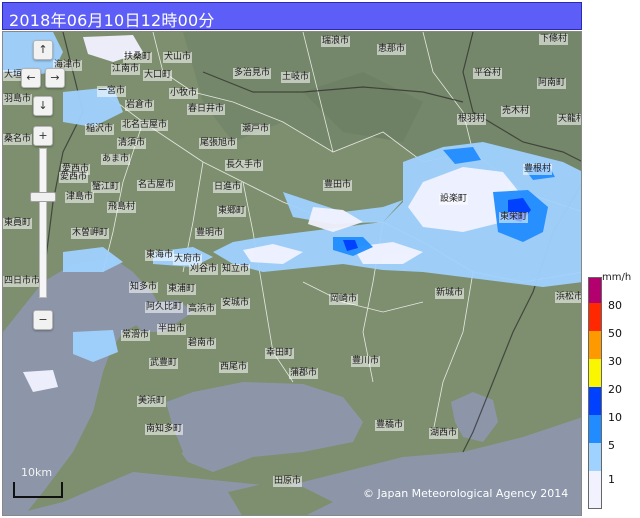 Image resolution: width=640 pixels, height=518 pixels. What do you see at coordinates (164, 429) in the screenshot?
I see `place-label: 南知多町` at bounding box center [164, 429].